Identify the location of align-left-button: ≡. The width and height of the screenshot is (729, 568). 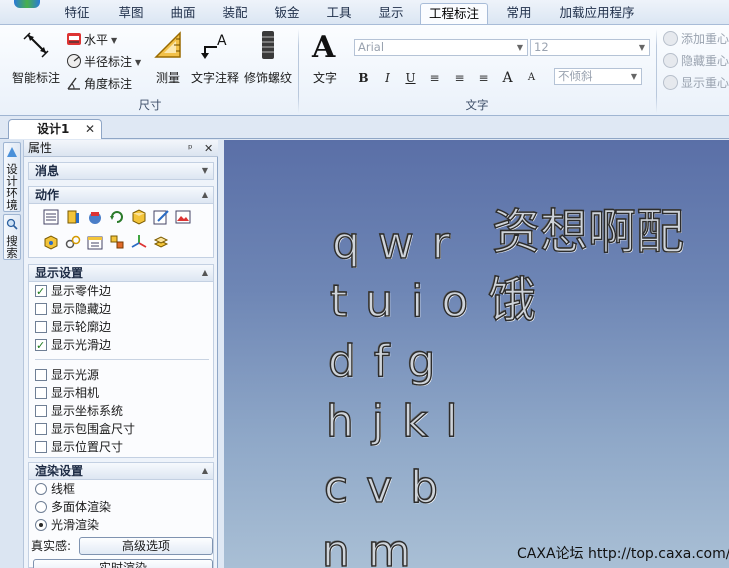
(434, 78).